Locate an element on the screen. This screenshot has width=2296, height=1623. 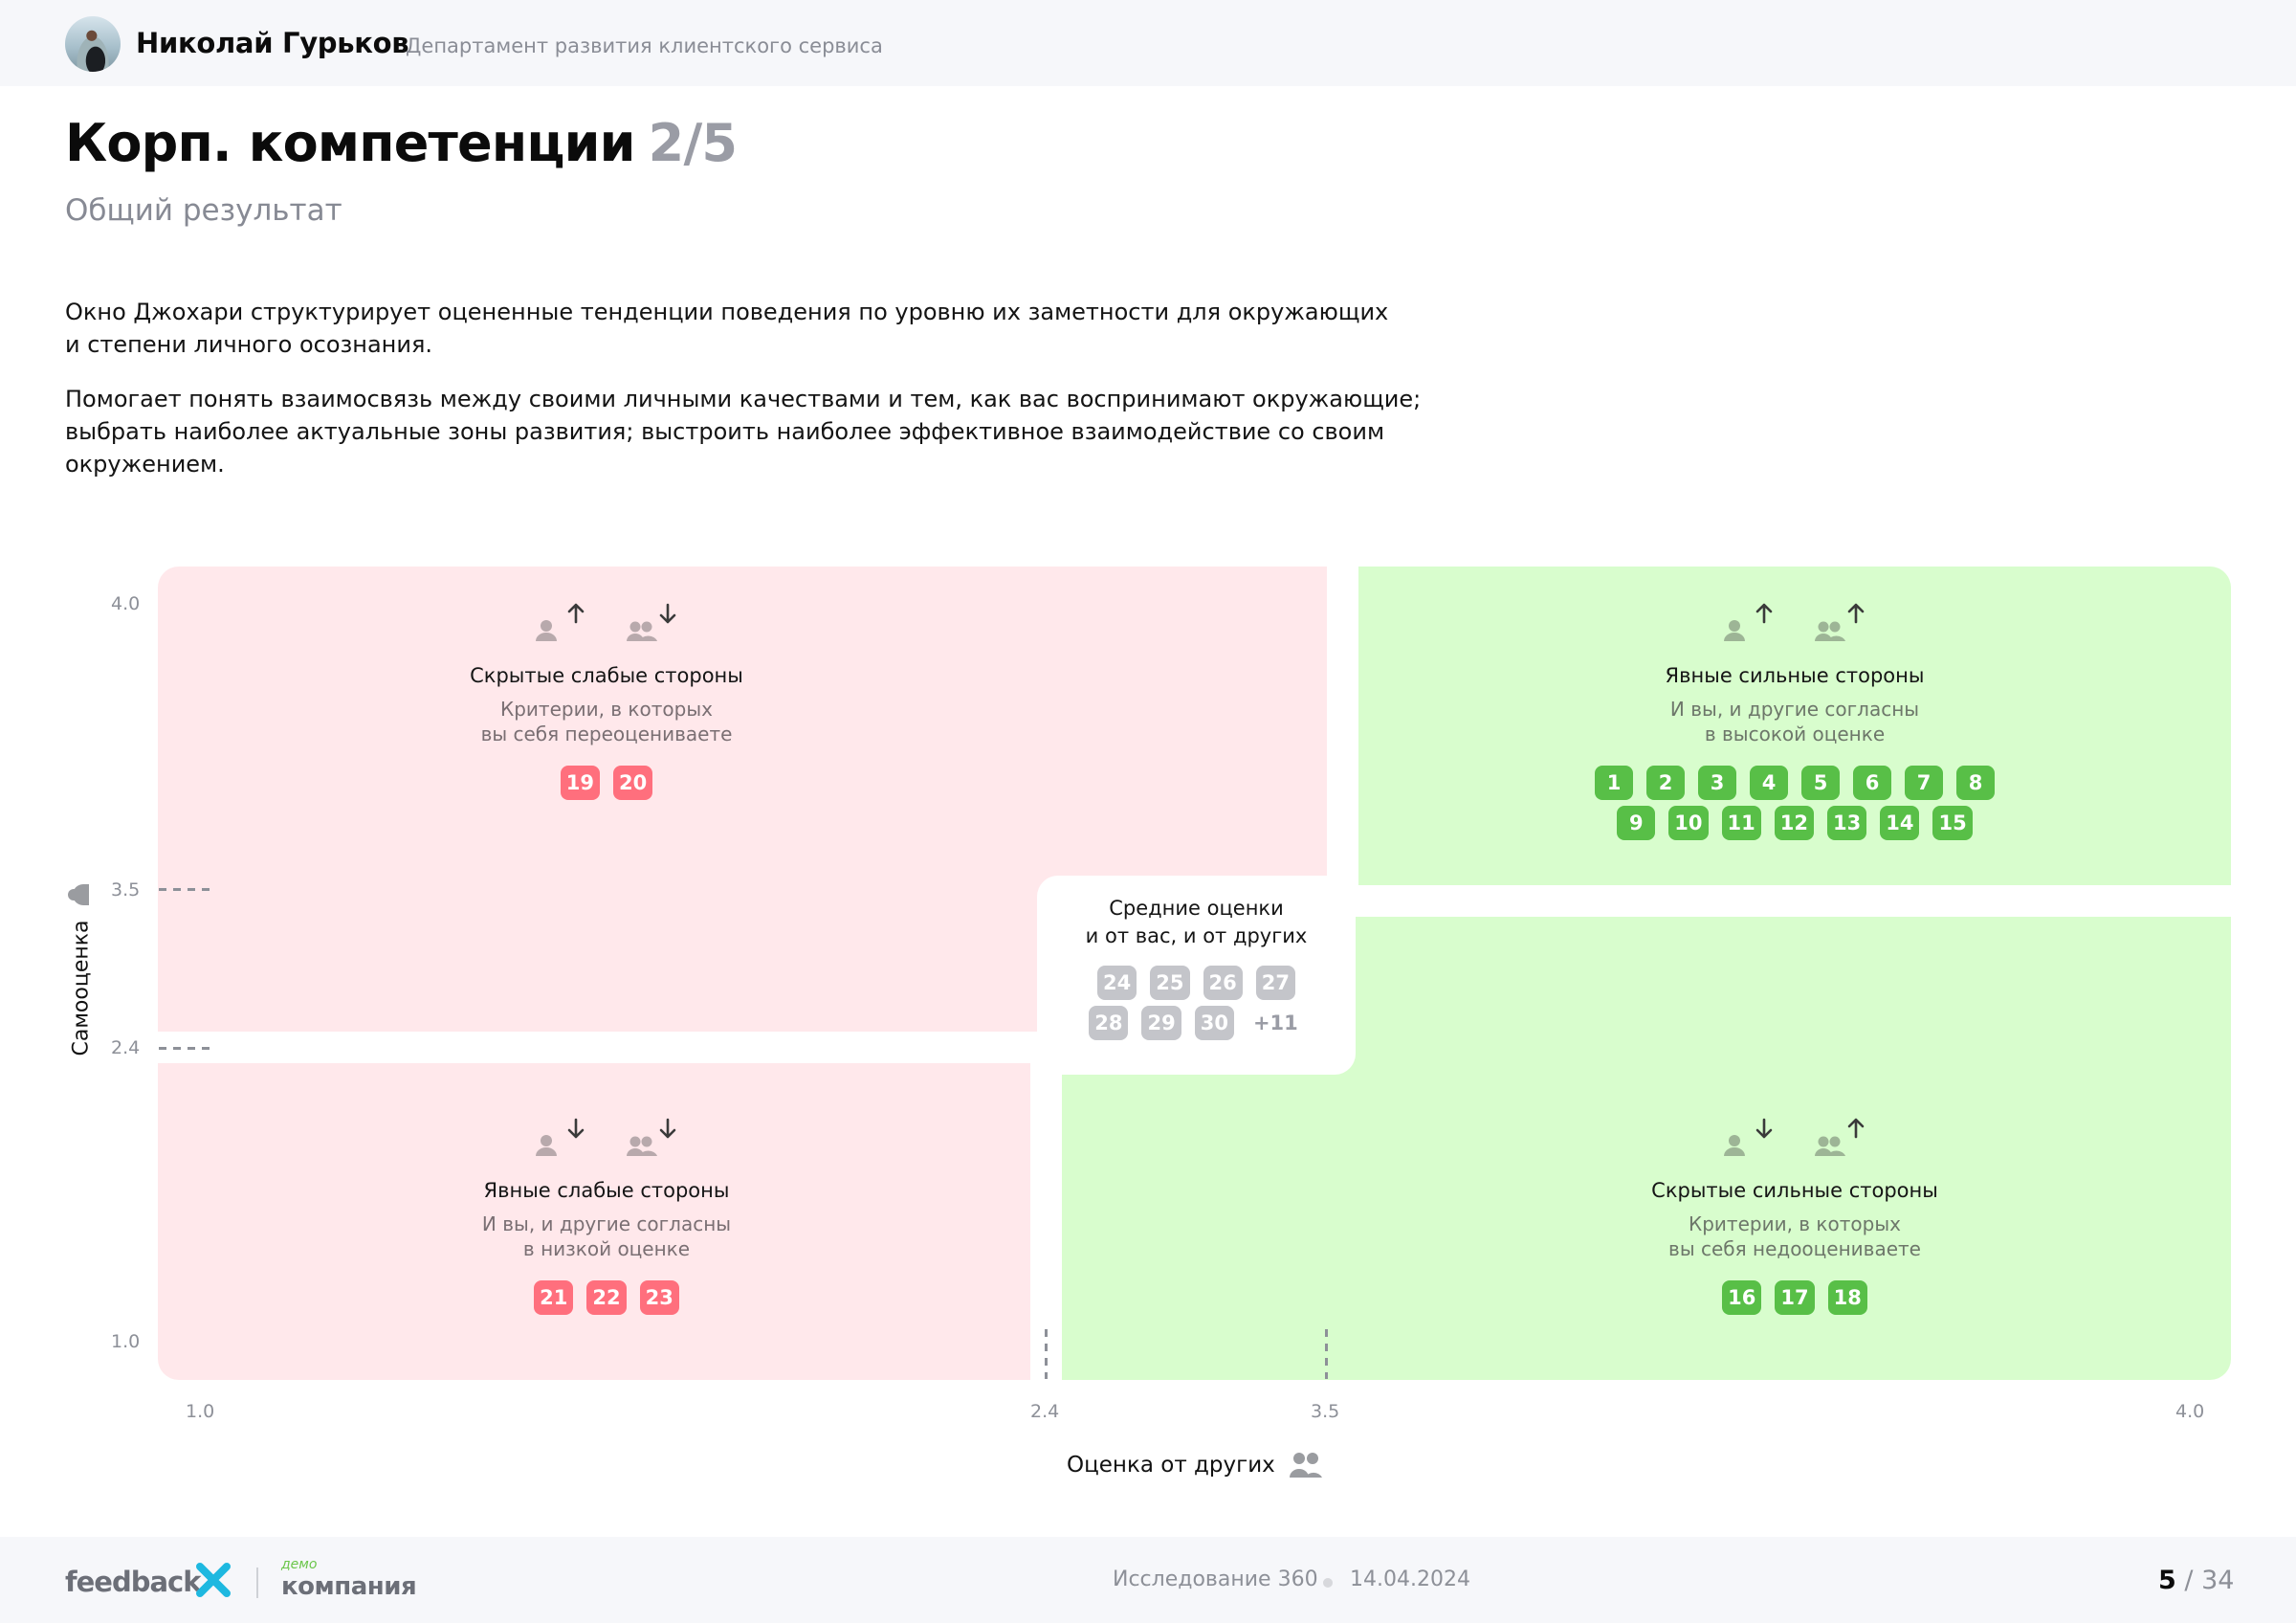
avatar is located at coordinates (93, 44).